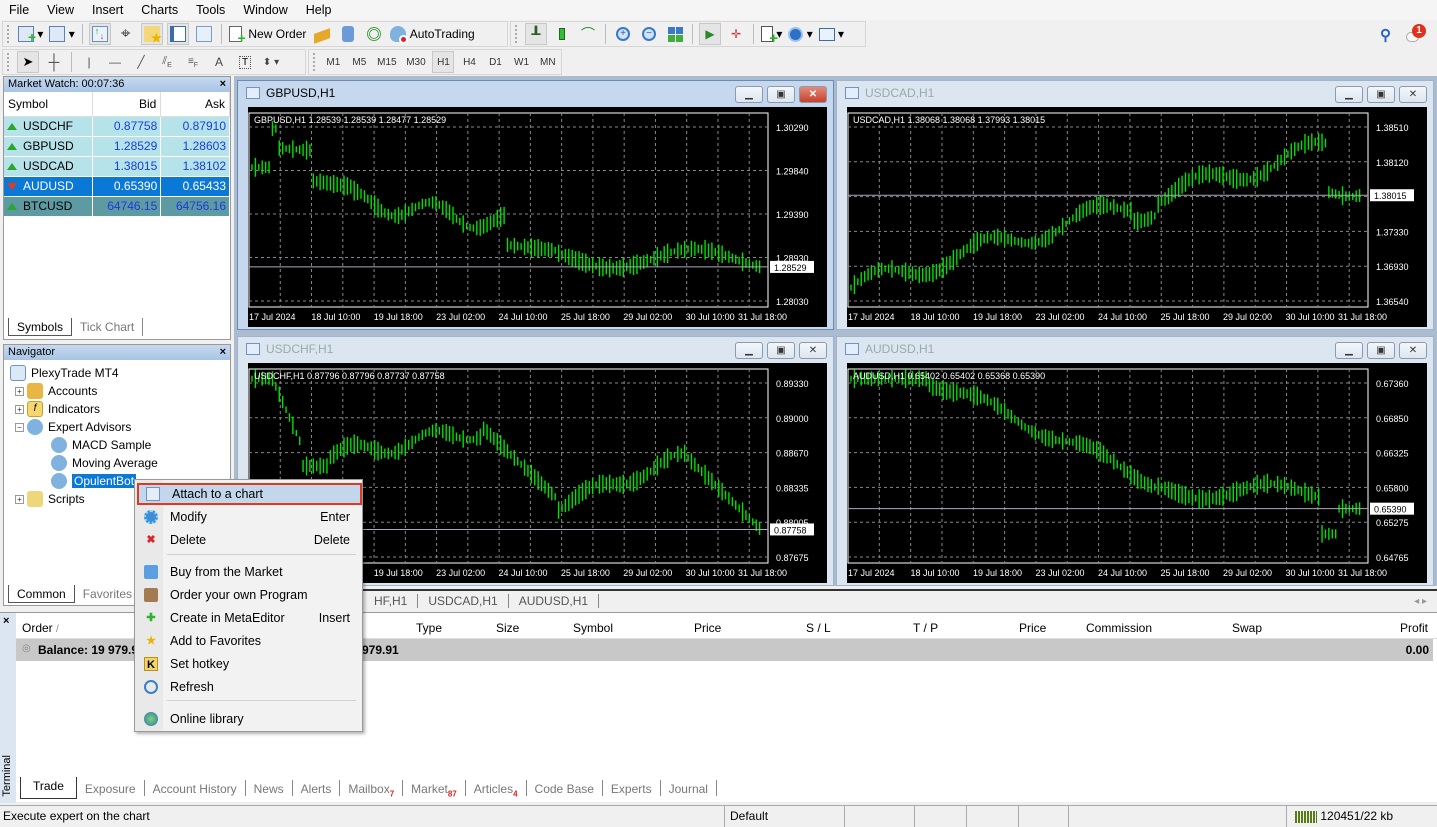  What do you see at coordinates (496, 789) in the screenshot?
I see `terminal-tab-articles: Articles4` at bounding box center [496, 789].